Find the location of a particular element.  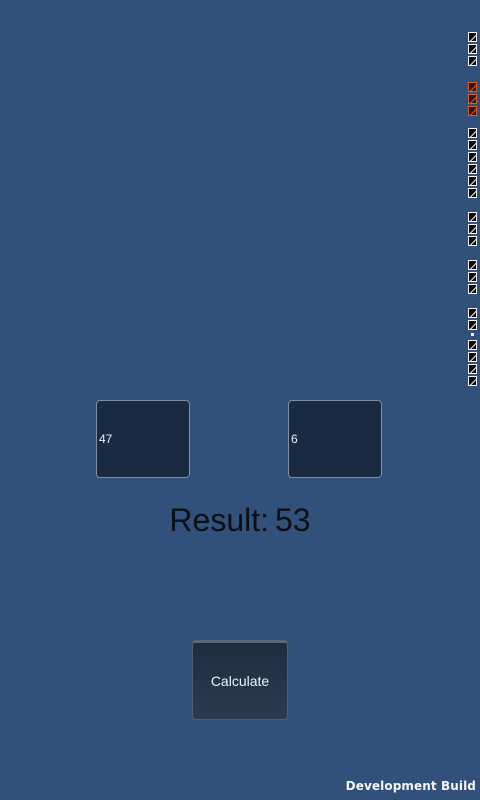

result-display: Result: 53 is located at coordinates (240, 520).